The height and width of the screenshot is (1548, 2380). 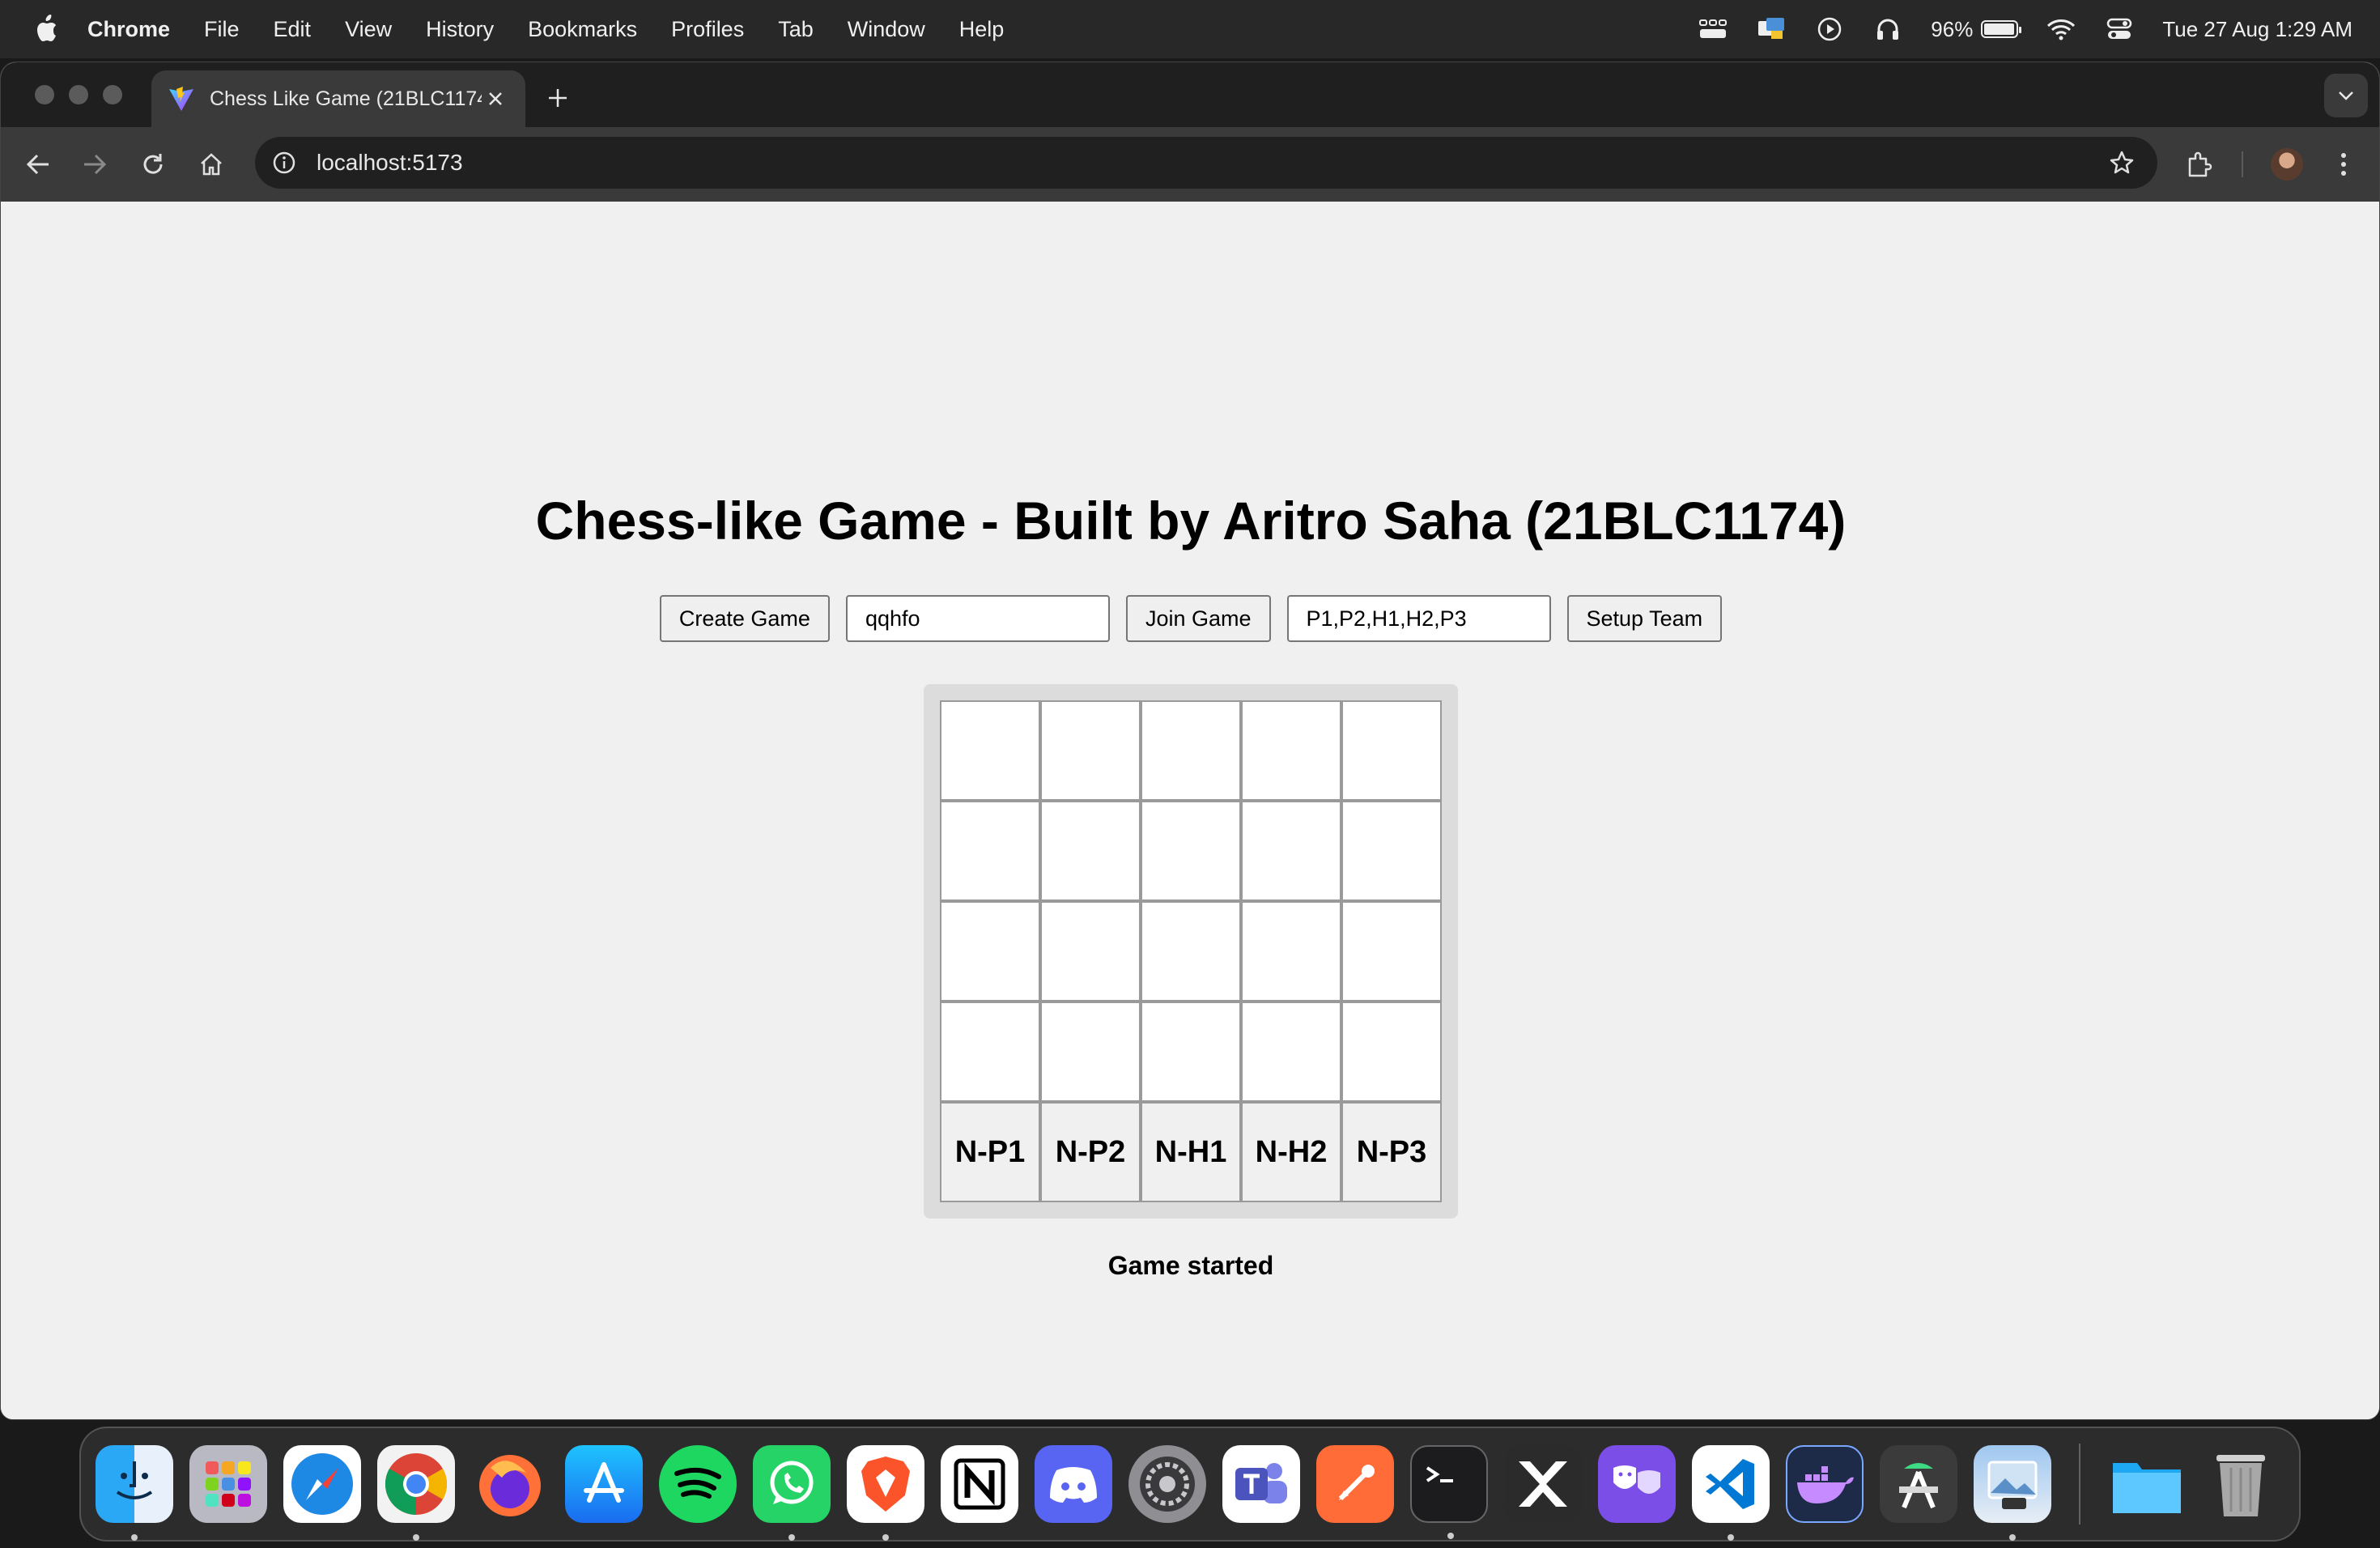 What do you see at coordinates (982, 29) in the screenshot?
I see `menu-help: Help` at bounding box center [982, 29].